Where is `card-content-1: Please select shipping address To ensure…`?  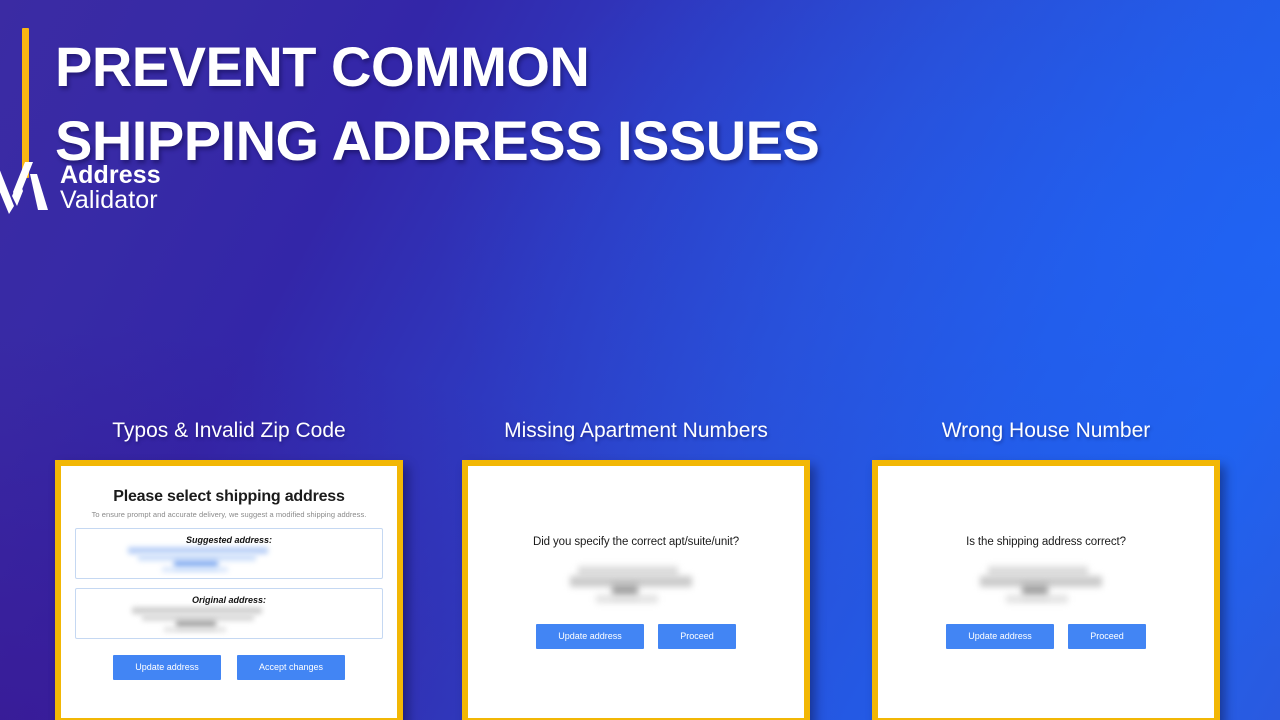 card-content-1: Please select shipping address To ensure… is located at coordinates (229, 592).